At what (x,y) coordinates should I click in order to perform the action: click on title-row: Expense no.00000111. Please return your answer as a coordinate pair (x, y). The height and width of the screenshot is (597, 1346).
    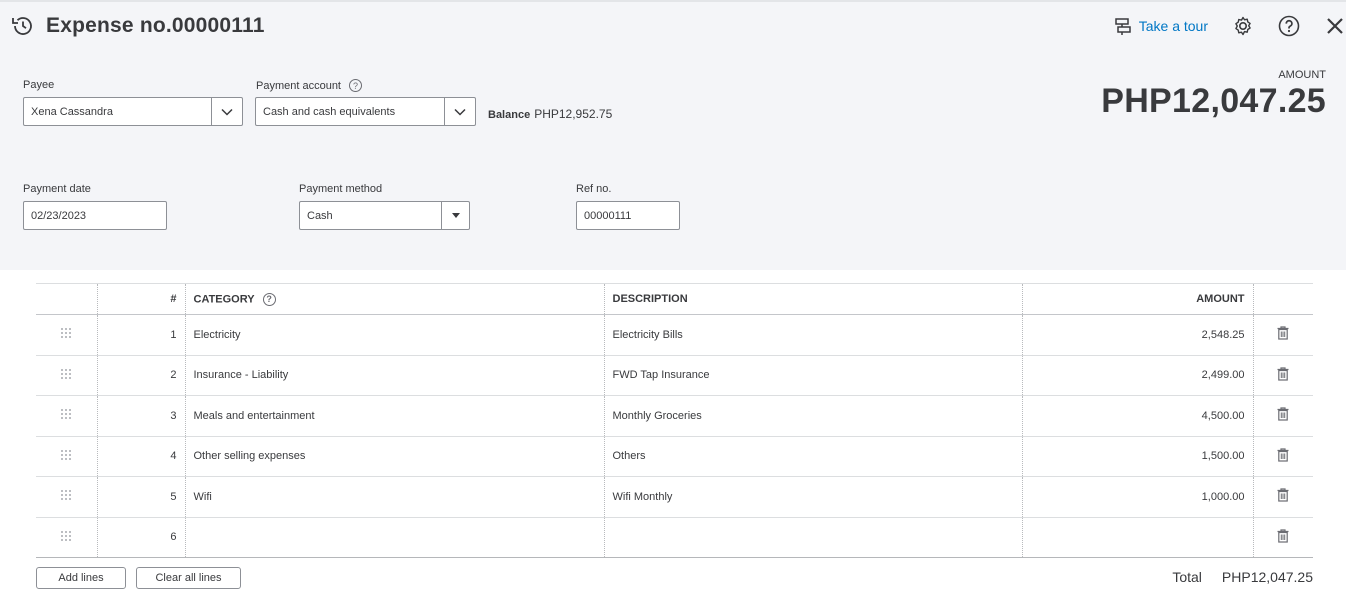
    Looking at the image, I should click on (137, 26).